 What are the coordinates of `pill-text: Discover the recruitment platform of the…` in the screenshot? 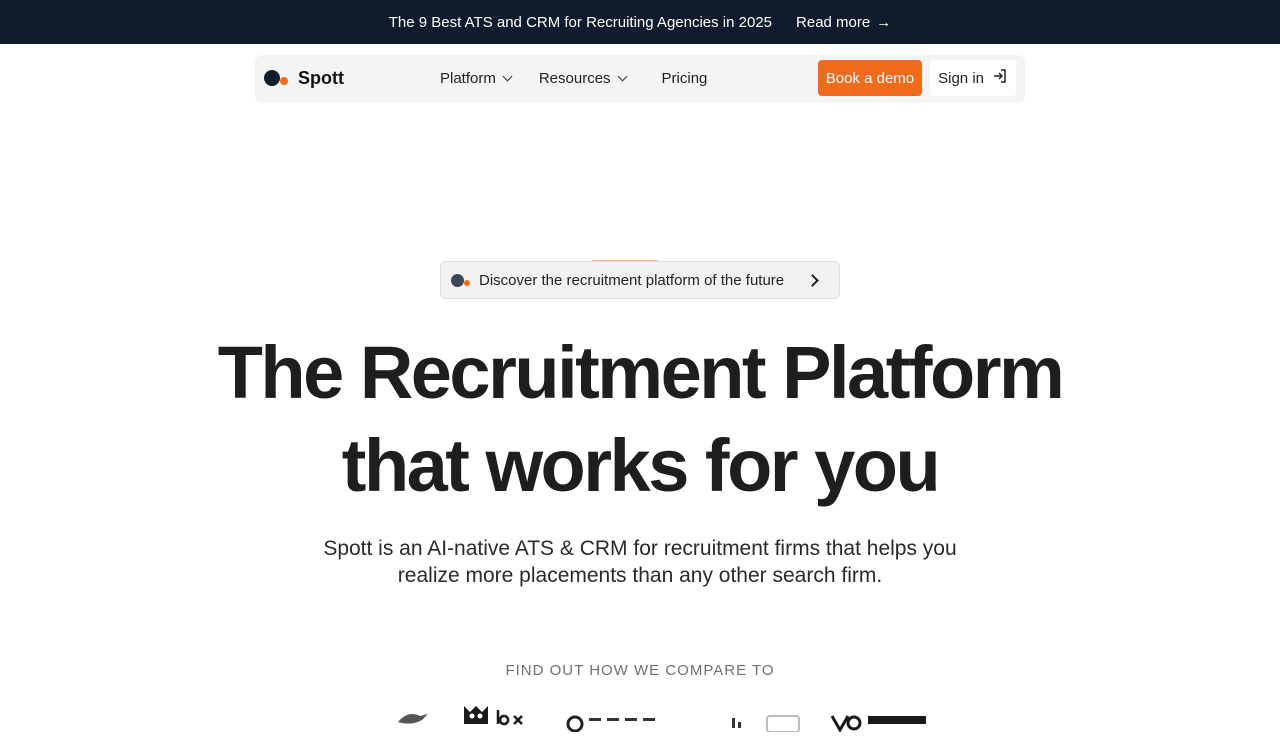 It's located at (632, 280).